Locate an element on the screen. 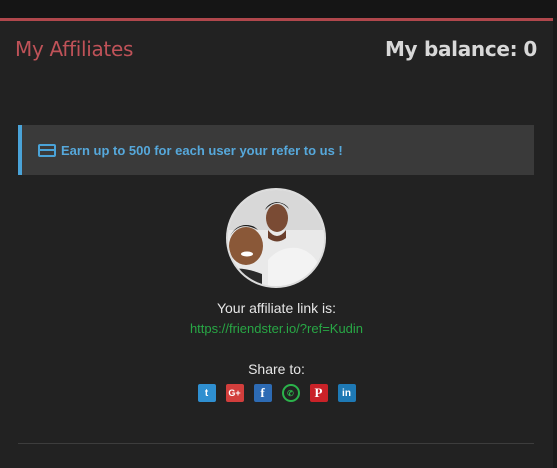  facebook-icon: f is located at coordinates (262, 393).